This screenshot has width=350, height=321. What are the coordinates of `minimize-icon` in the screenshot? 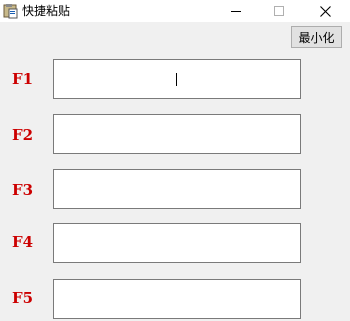 It's located at (236, 11).